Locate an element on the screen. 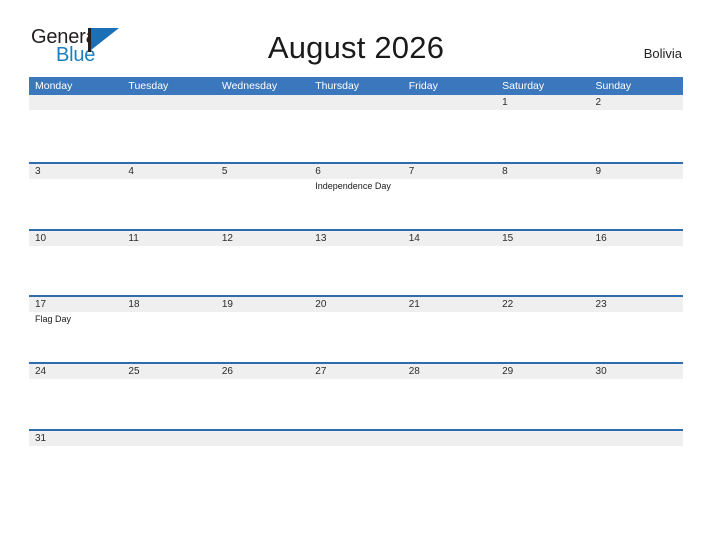 The width and height of the screenshot is (712, 550). calendar-day-cell: 14 is located at coordinates (449, 263).